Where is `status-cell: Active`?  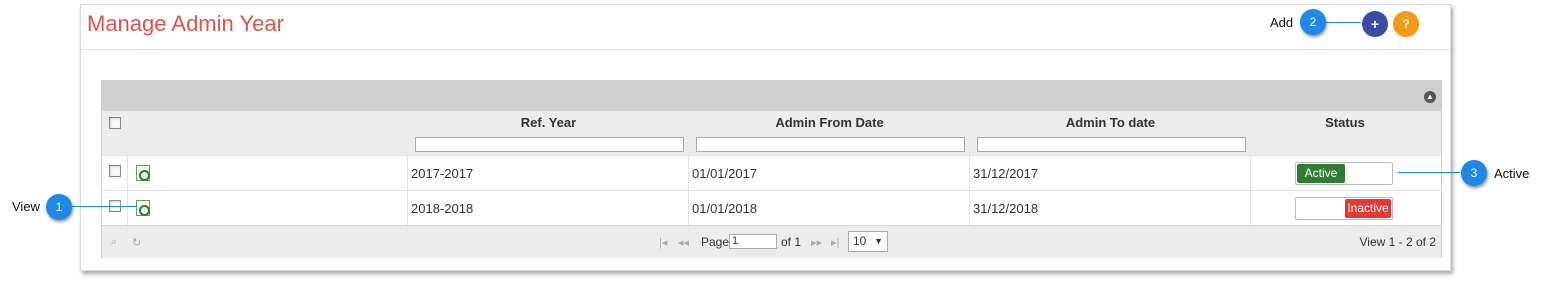 status-cell: Active is located at coordinates (1345, 173).